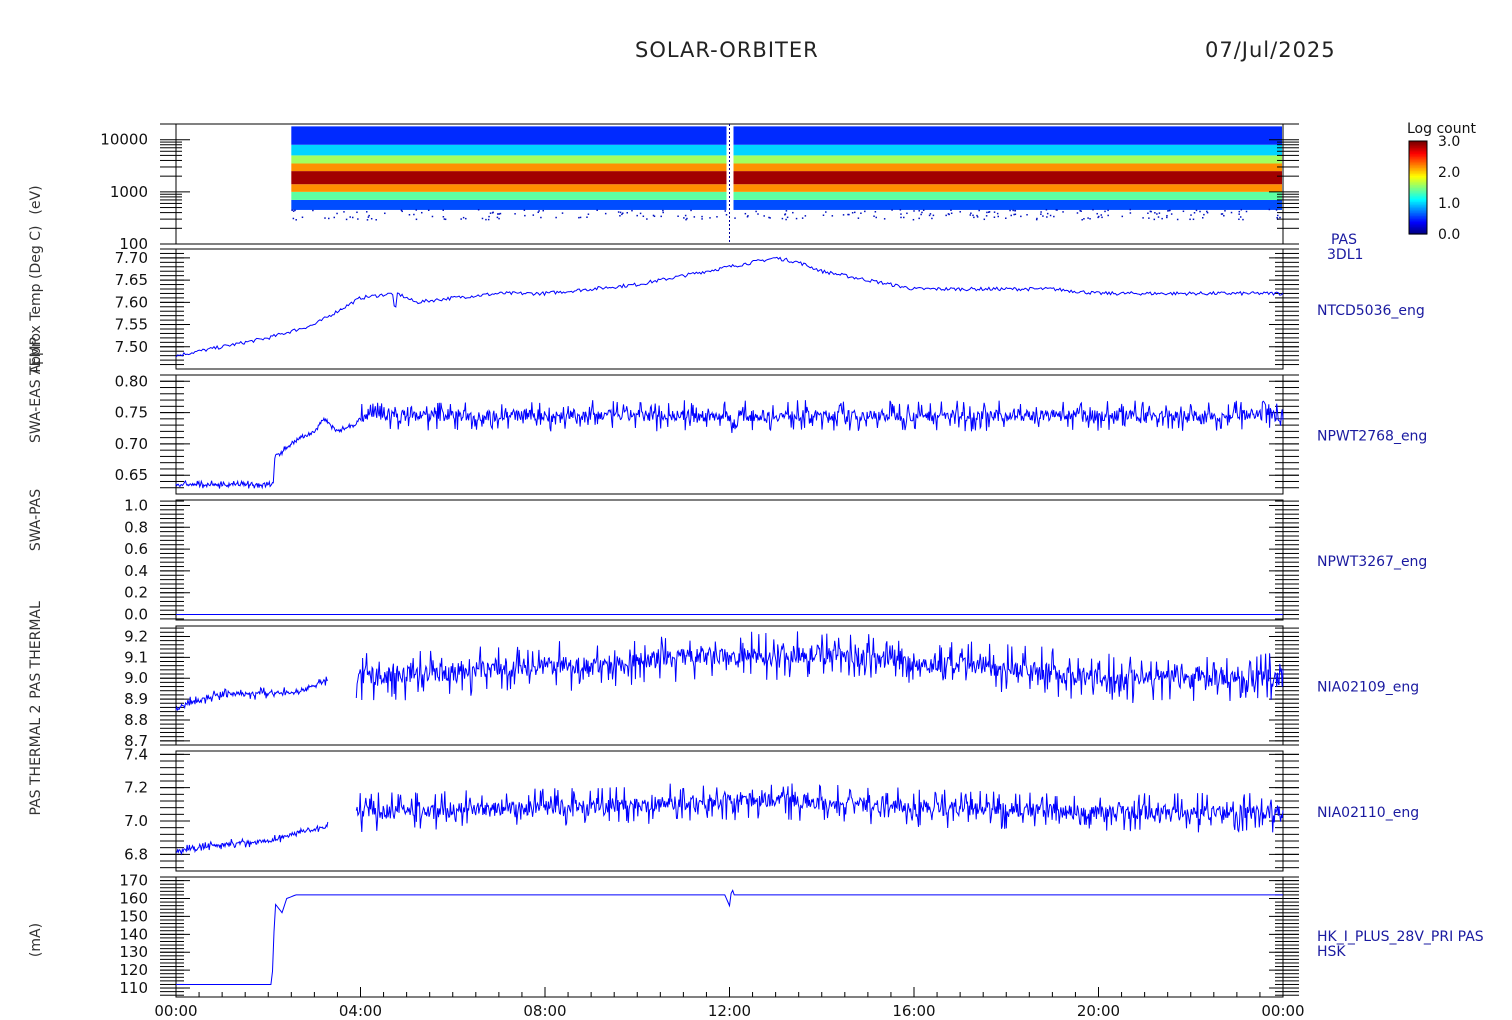 This screenshot has width=1512, height=1020. I want to click on panel-5-right-label: NIA02110_eng, so click(1368, 813).